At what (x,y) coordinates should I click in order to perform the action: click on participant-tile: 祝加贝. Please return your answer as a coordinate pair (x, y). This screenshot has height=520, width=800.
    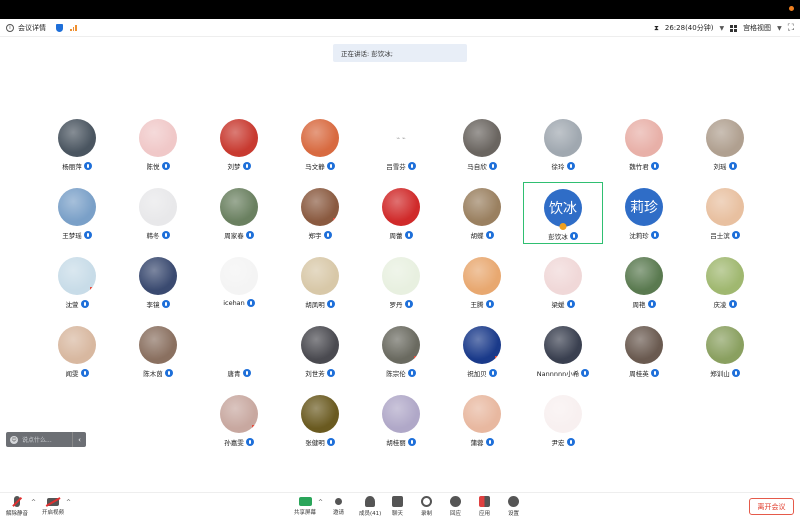
    Looking at the image, I should click on (482, 351).